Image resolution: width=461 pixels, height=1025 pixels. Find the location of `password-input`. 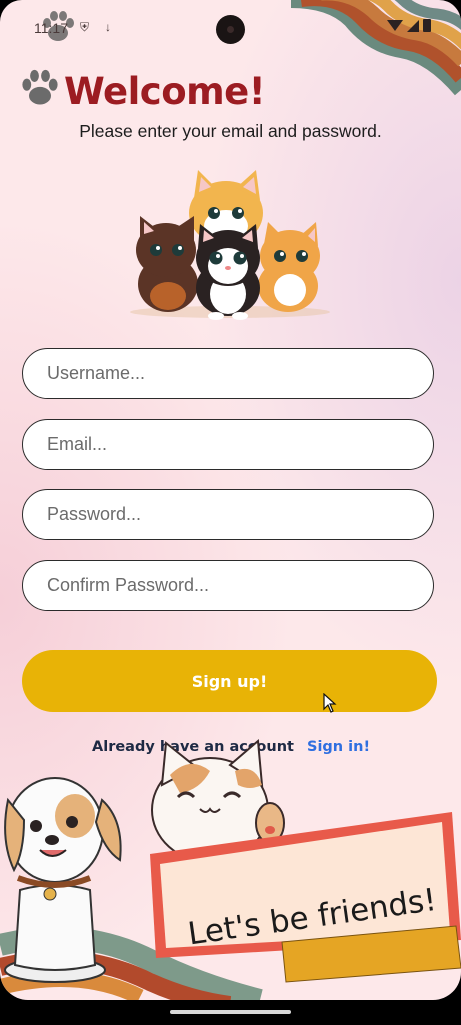

password-input is located at coordinates (228, 514).